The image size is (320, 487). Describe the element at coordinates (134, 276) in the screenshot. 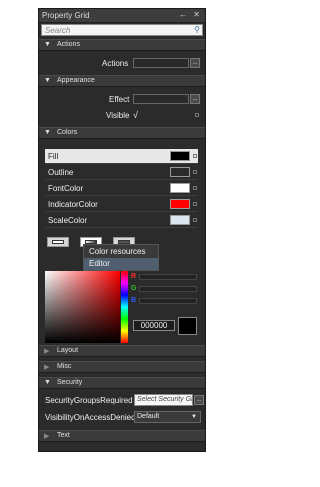

I see `channel-r-label: R` at that location.